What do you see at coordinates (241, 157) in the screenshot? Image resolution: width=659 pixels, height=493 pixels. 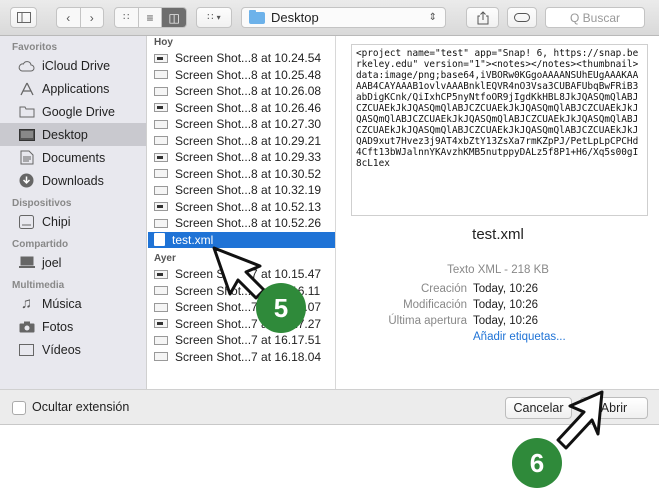 I see `file-row: Screen Shot...8 at 10.29.33` at bounding box center [241, 157].